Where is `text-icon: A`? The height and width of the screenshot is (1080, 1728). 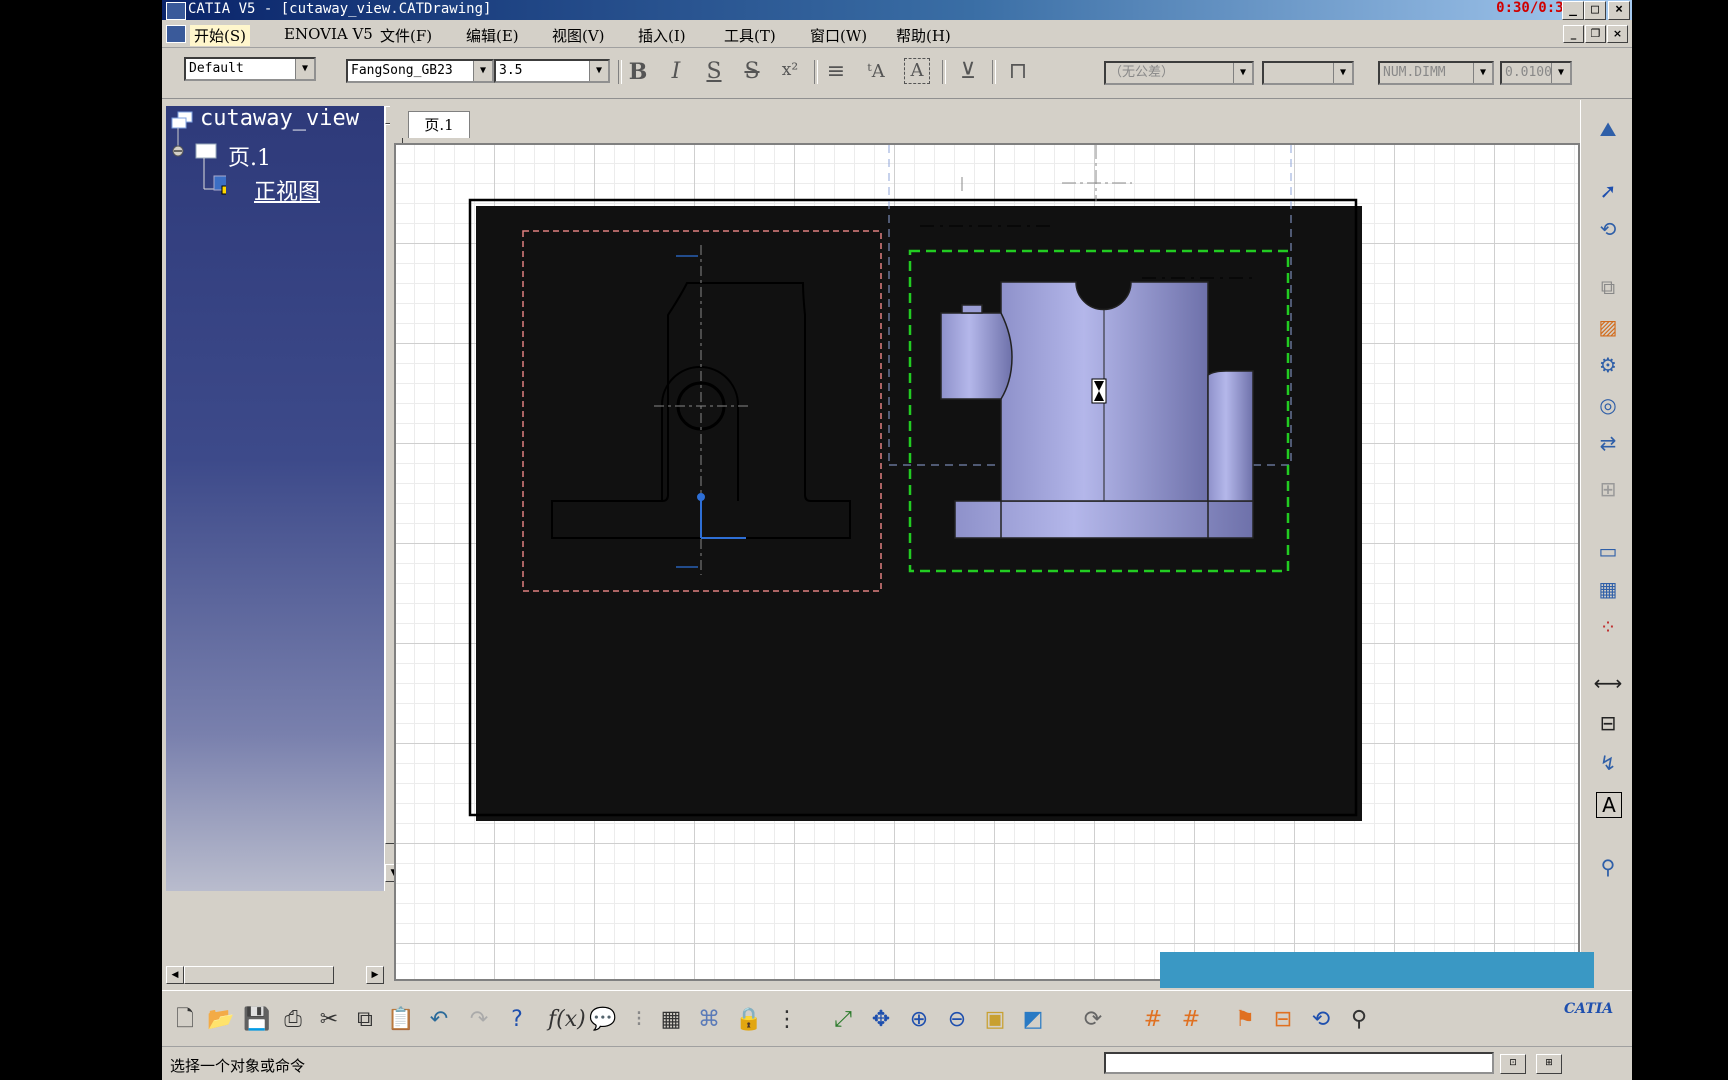 text-icon: A is located at coordinates (1609, 805).